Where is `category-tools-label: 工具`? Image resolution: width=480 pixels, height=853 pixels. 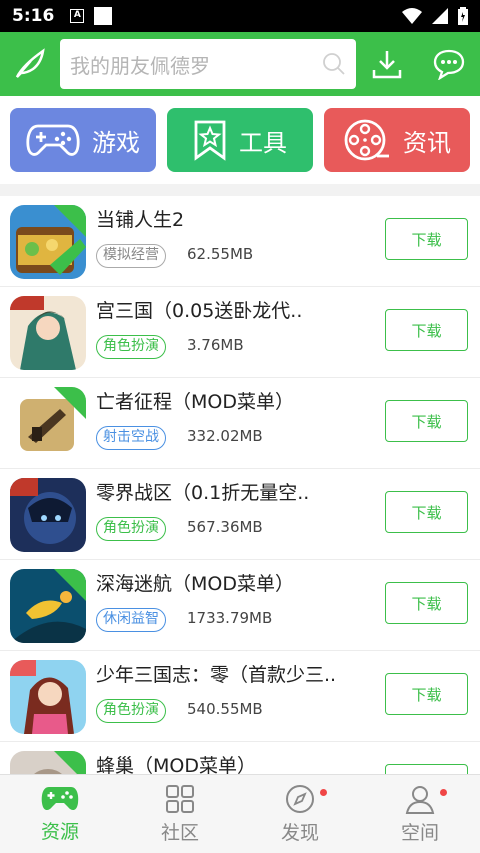
category-tools-label: 工具 is located at coordinates (263, 142).